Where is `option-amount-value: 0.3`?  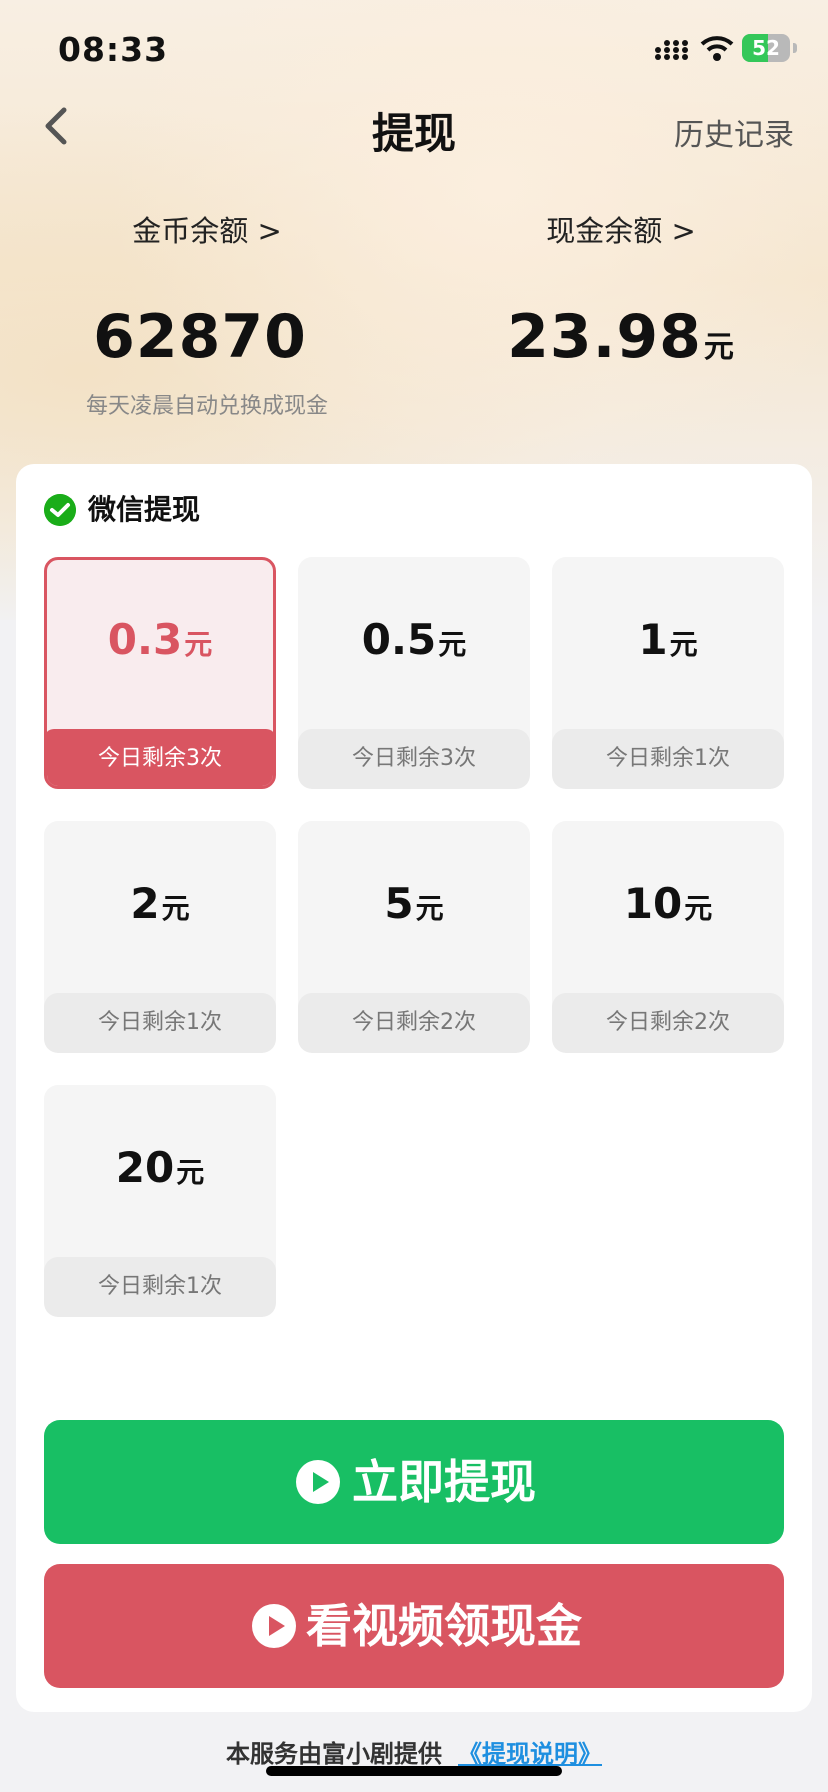 option-amount-value: 0.3 is located at coordinates (145, 639).